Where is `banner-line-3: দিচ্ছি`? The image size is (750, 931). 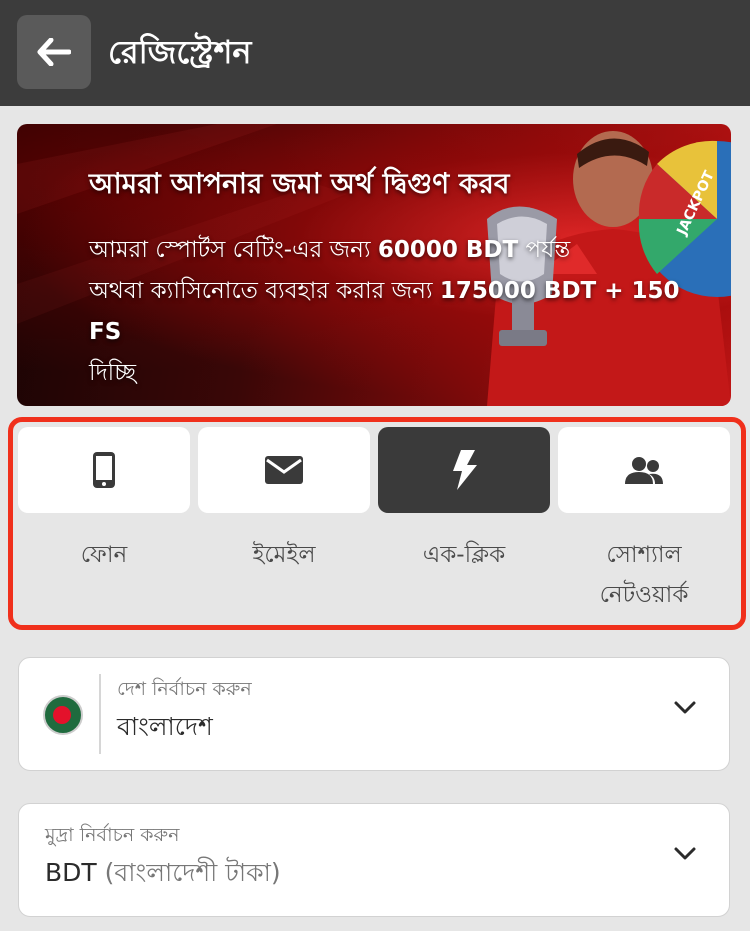 banner-line-3: দিচ্ছি is located at coordinates (113, 373).